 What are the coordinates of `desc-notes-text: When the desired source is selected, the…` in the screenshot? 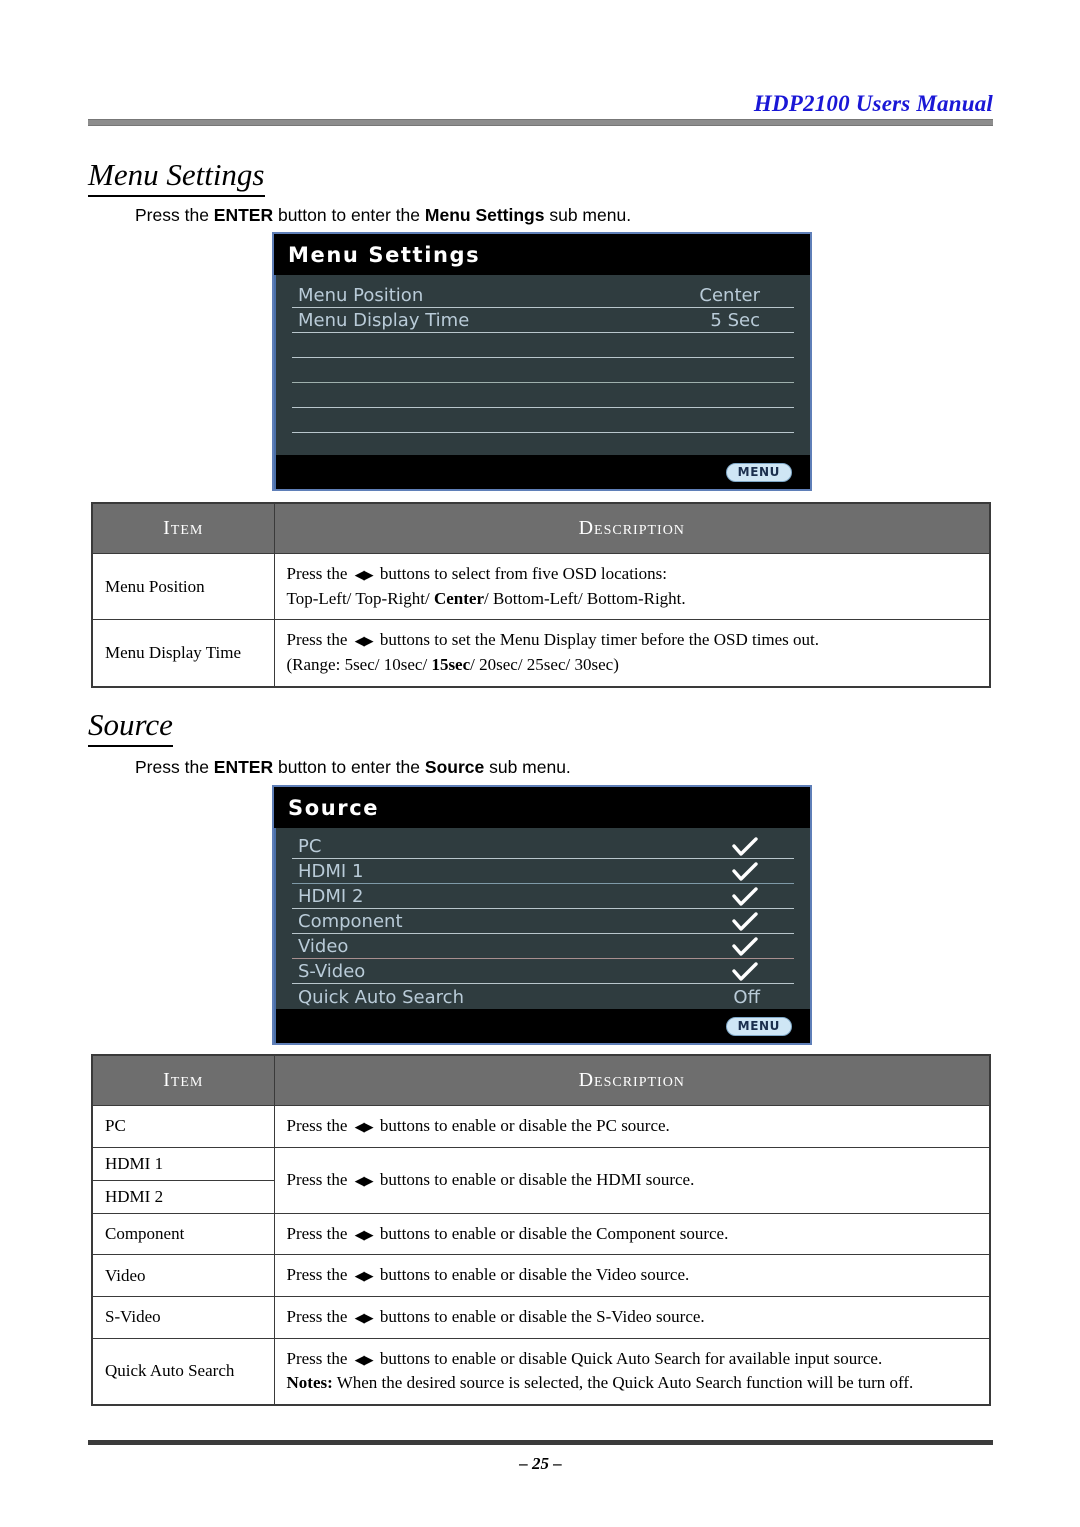 It's located at (623, 1383).